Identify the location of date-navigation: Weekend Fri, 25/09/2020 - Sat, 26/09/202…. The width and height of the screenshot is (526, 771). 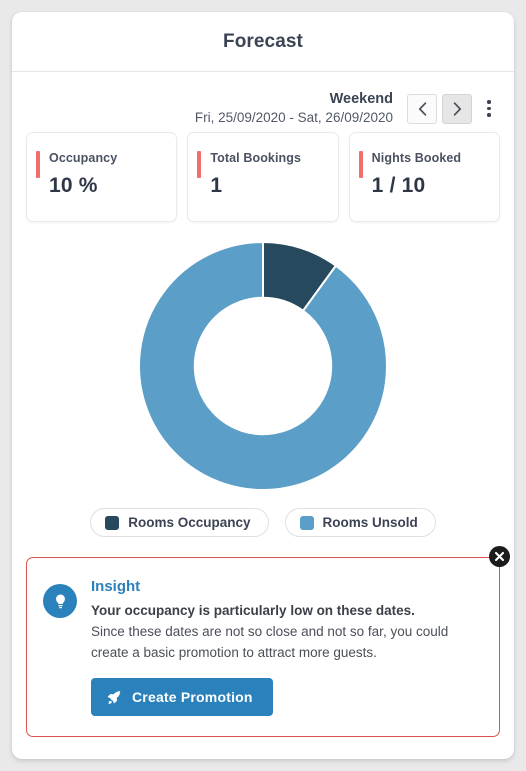
(263, 100).